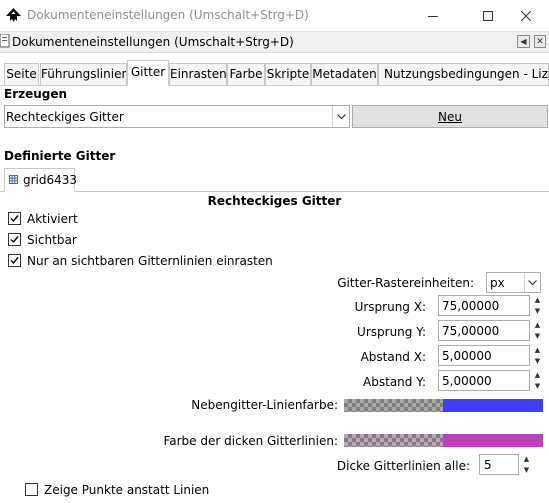 Image resolution: width=549 pixels, height=503 pixels. What do you see at coordinates (497, 283) in the screenshot?
I see `units-value: px` at bounding box center [497, 283].